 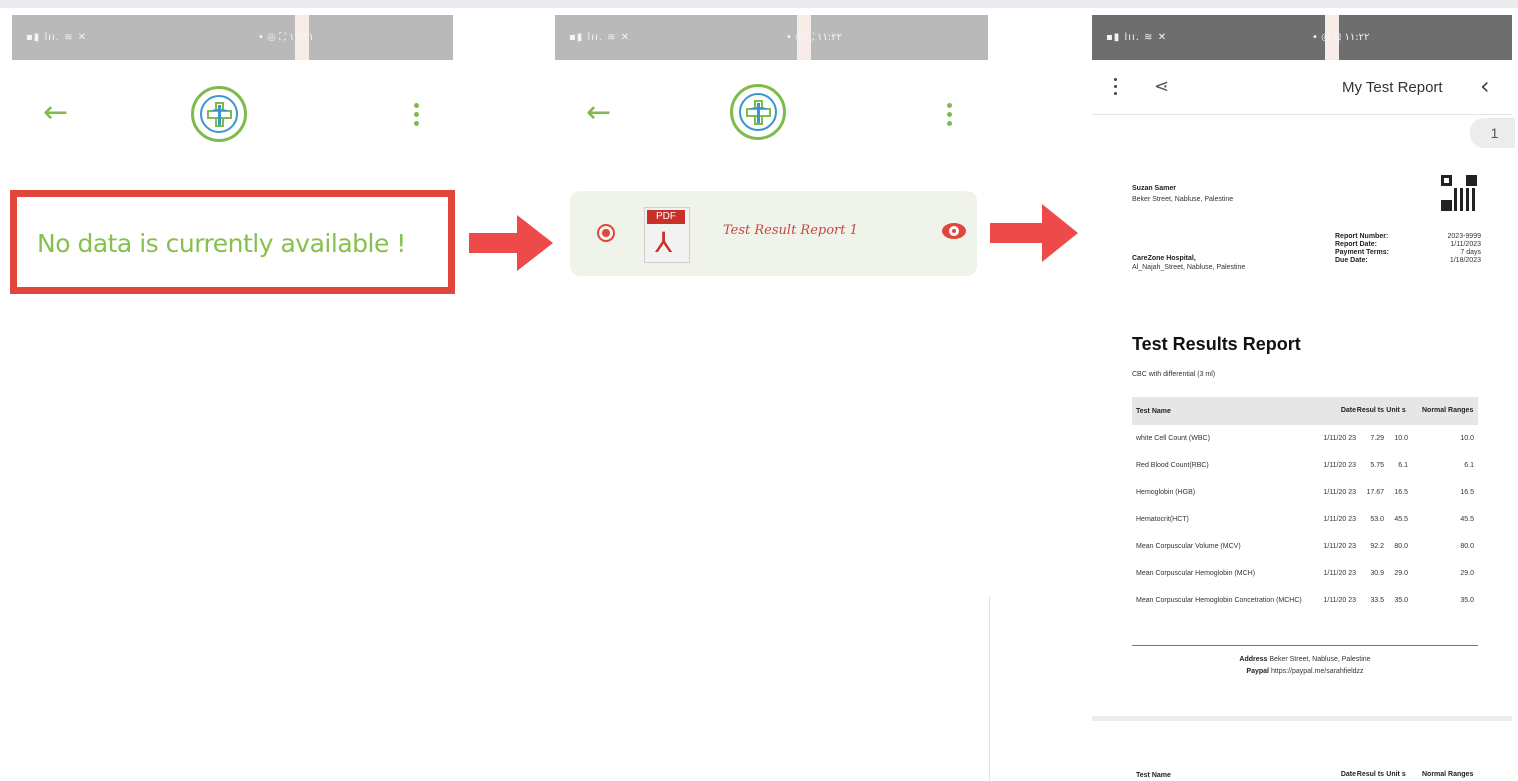 What do you see at coordinates (771, 37) in the screenshot?
I see `status-bar: ▪▮ lıı. ≋ ✕ • ◎ ⛶ ١١:٢٢` at bounding box center [771, 37].